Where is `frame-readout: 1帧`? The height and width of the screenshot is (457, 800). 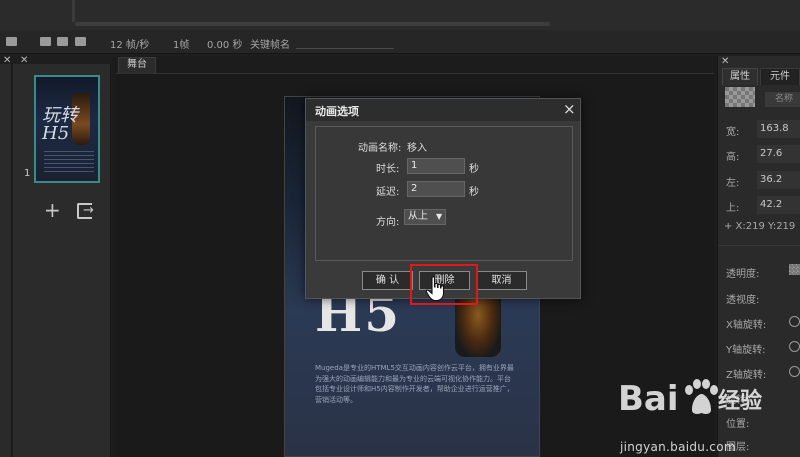
frame-readout: 1帧 is located at coordinates (181, 45).